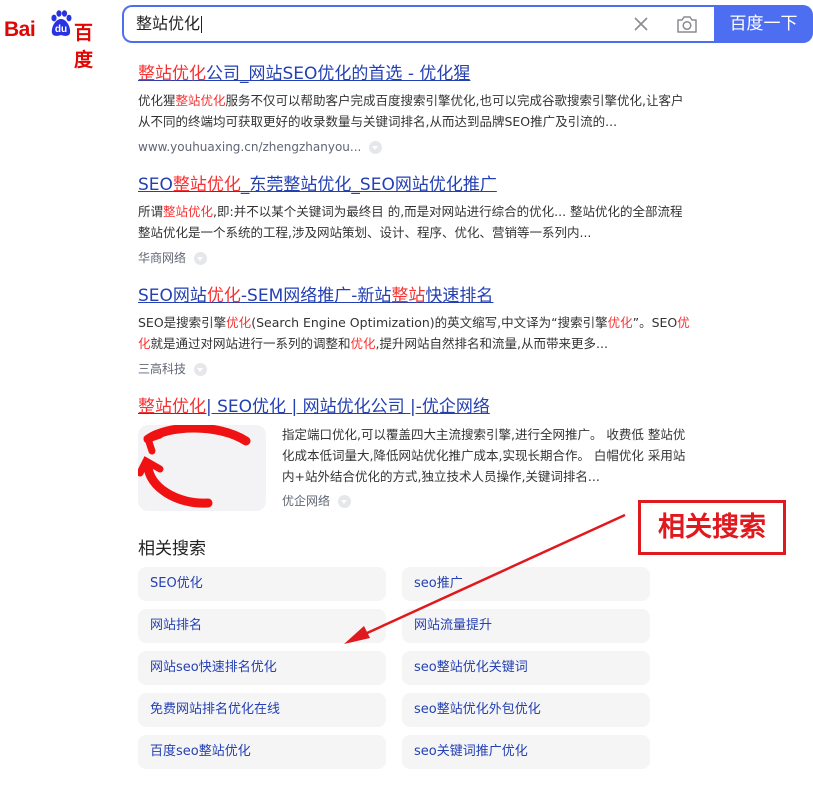 This screenshot has height=796, width=813. What do you see at coordinates (687, 24) in the screenshot?
I see `camera-icon` at bounding box center [687, 24].